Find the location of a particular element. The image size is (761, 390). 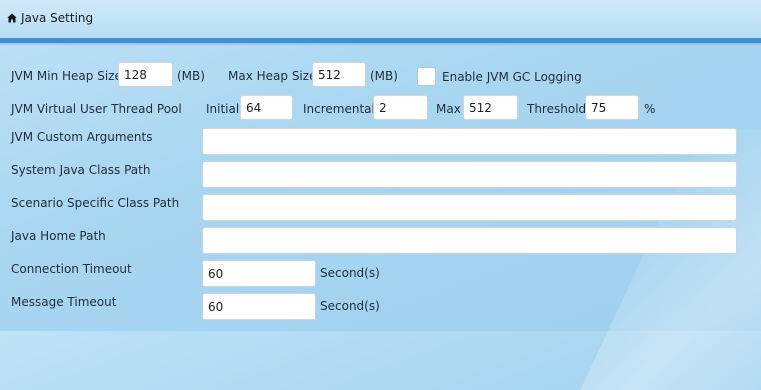

custom-args-label: JVM Custom Arguments is located at coordinates (82, 137).